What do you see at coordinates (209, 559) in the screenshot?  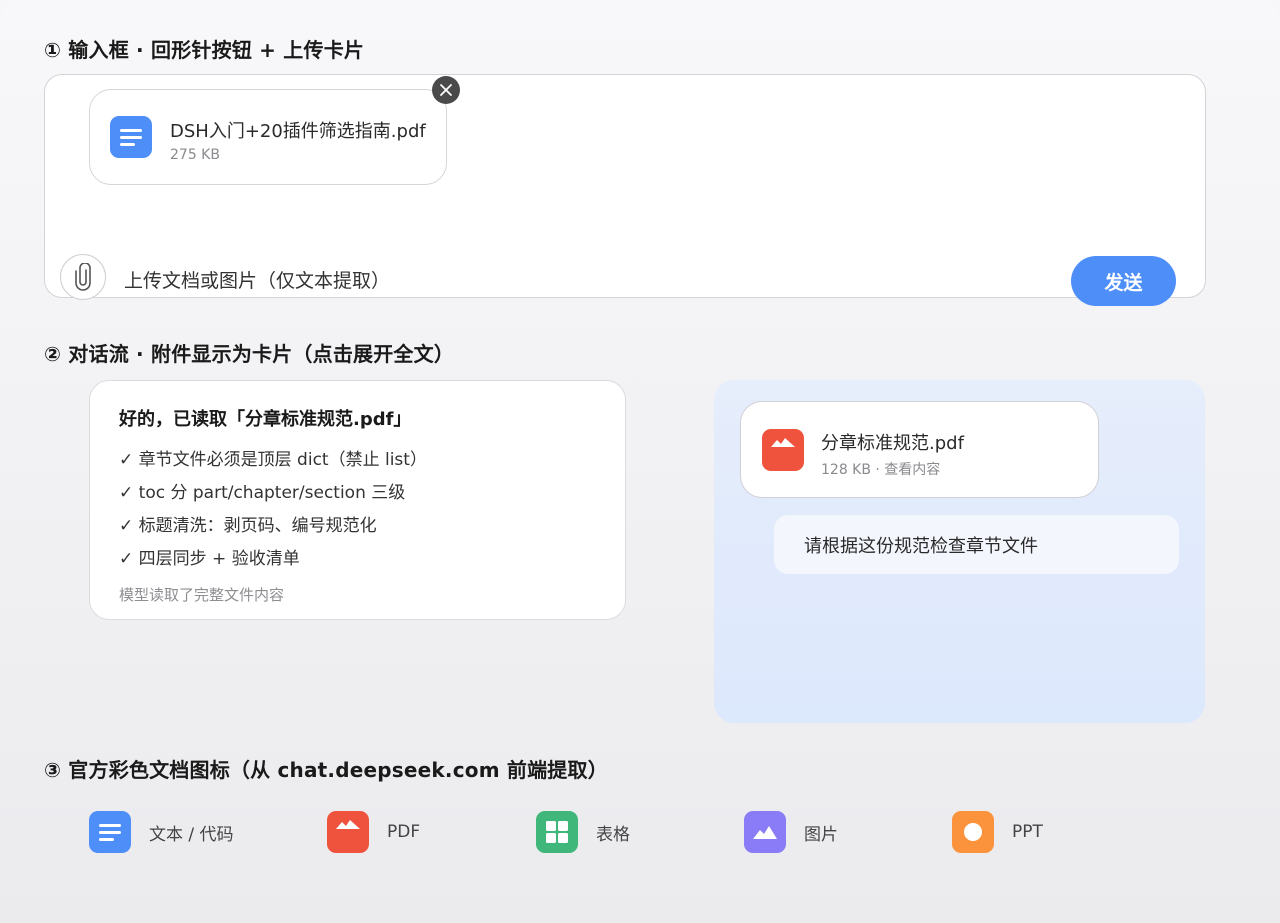 I see `reply-line: ✓ 四层同步 + 验收清单` at bounding box center [209, 559].